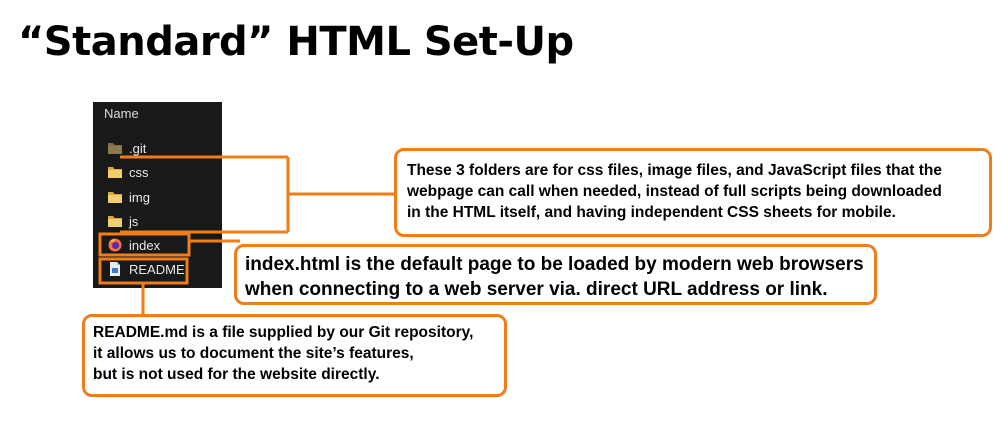 This screenshot has width=1006, height=425. I want to click on file-label: index, so click(145, 245).